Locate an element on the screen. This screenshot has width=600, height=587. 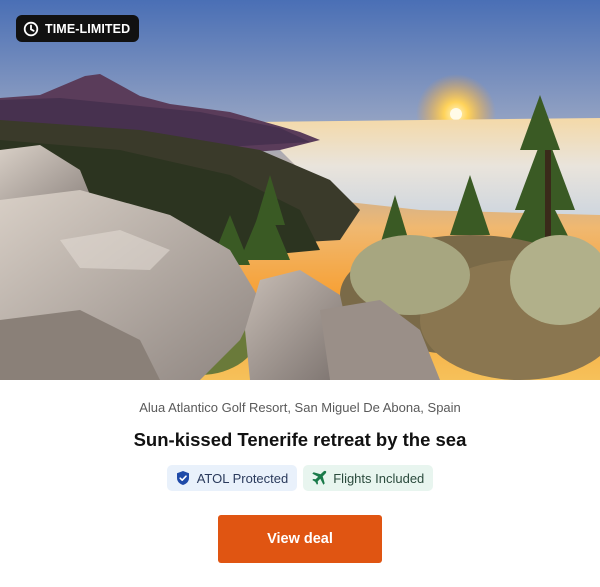
time-limited-badge: TIME-LIMITED is located at coordinates (78, 28).